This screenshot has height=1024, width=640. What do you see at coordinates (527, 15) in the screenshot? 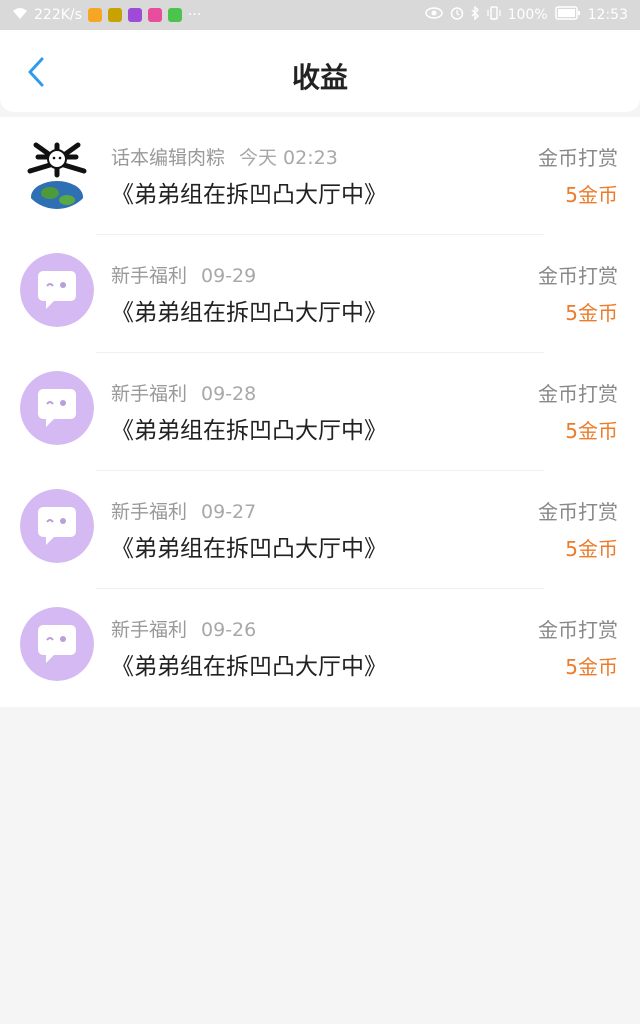
I see `battery-percent: 100%` at bounding box center [527, 15].